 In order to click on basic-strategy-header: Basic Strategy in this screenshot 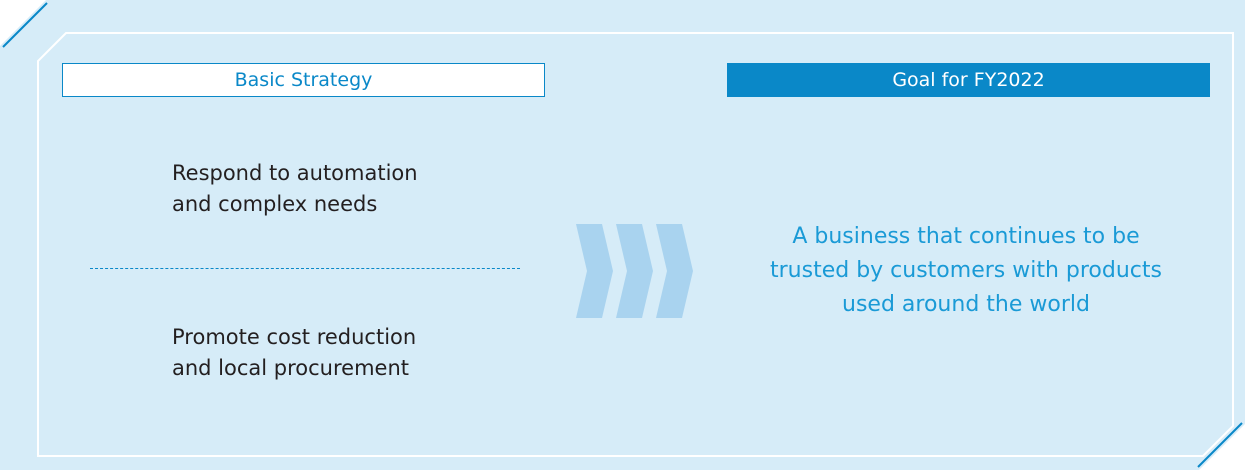, I will do `click(303, 80)`.